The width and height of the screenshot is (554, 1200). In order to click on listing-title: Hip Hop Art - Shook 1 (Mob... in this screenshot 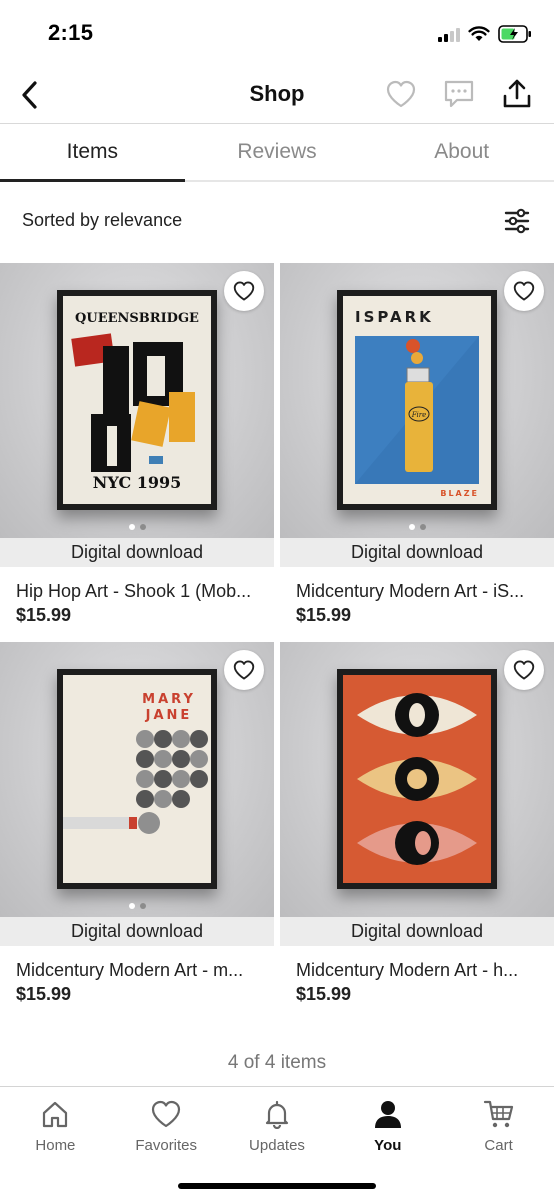, I will do `click(138, 591)`.